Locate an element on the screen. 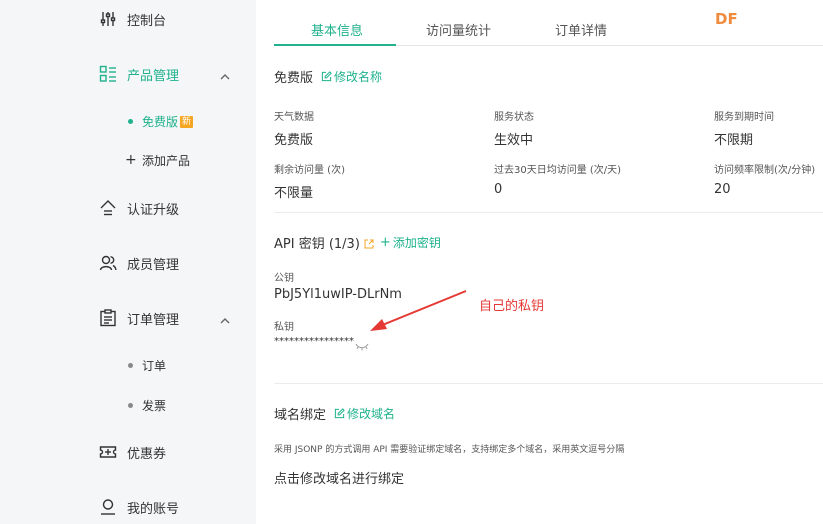  annotation-text: 自己的私钥 is located at coordinates (512, 306).